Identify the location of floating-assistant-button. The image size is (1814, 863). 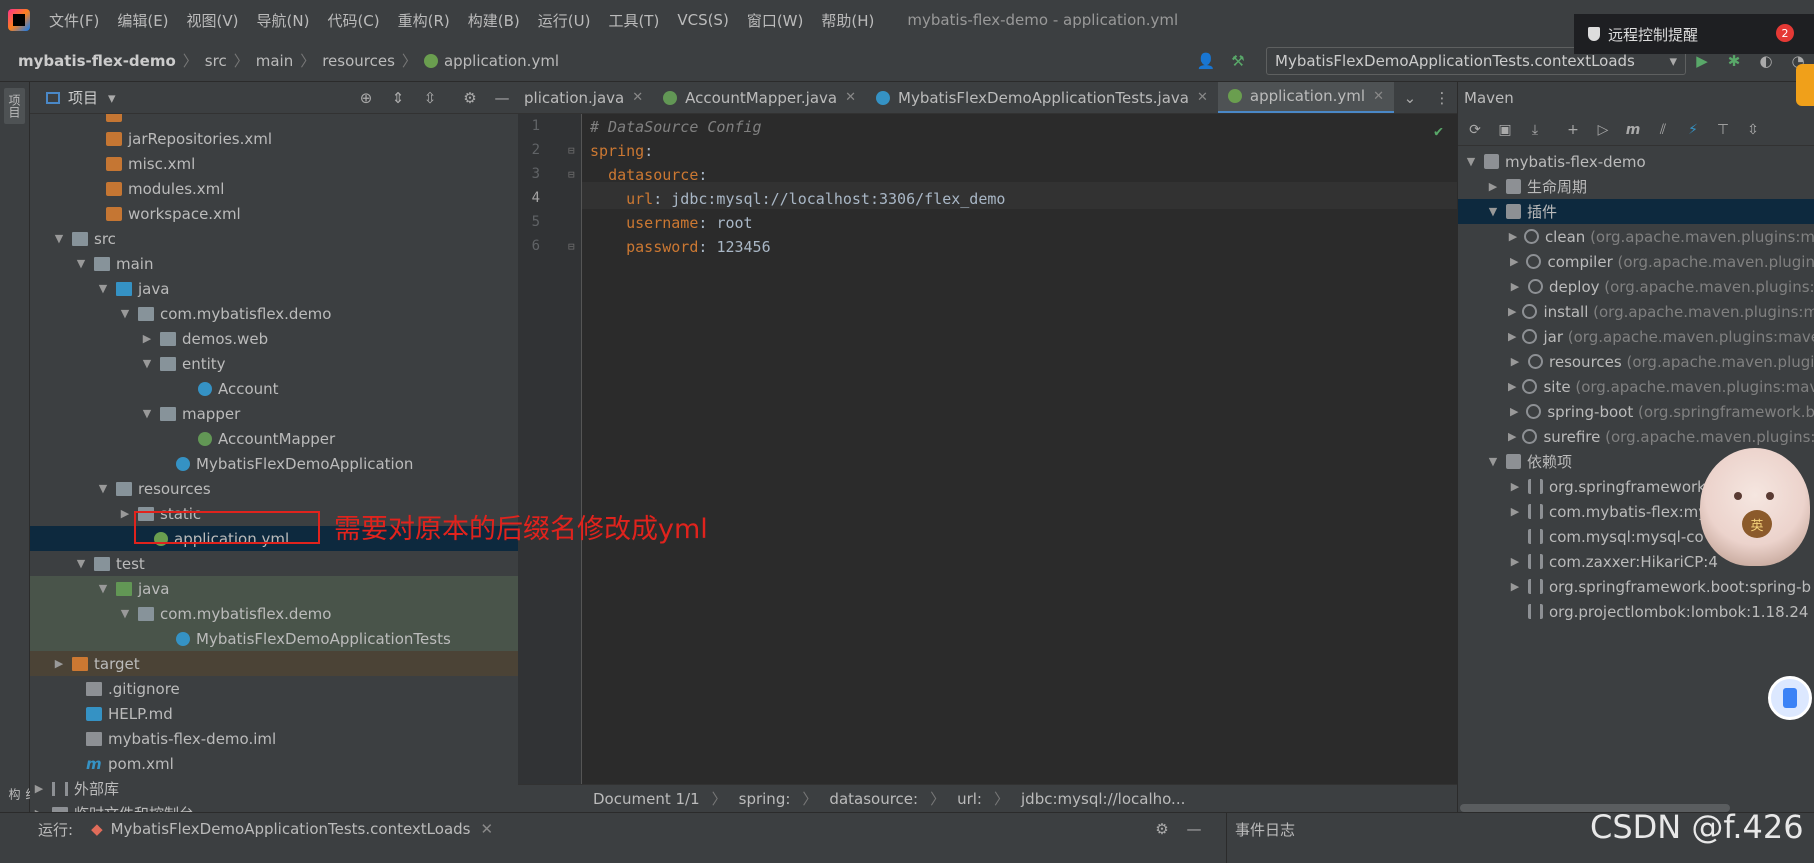
(1790, 698).